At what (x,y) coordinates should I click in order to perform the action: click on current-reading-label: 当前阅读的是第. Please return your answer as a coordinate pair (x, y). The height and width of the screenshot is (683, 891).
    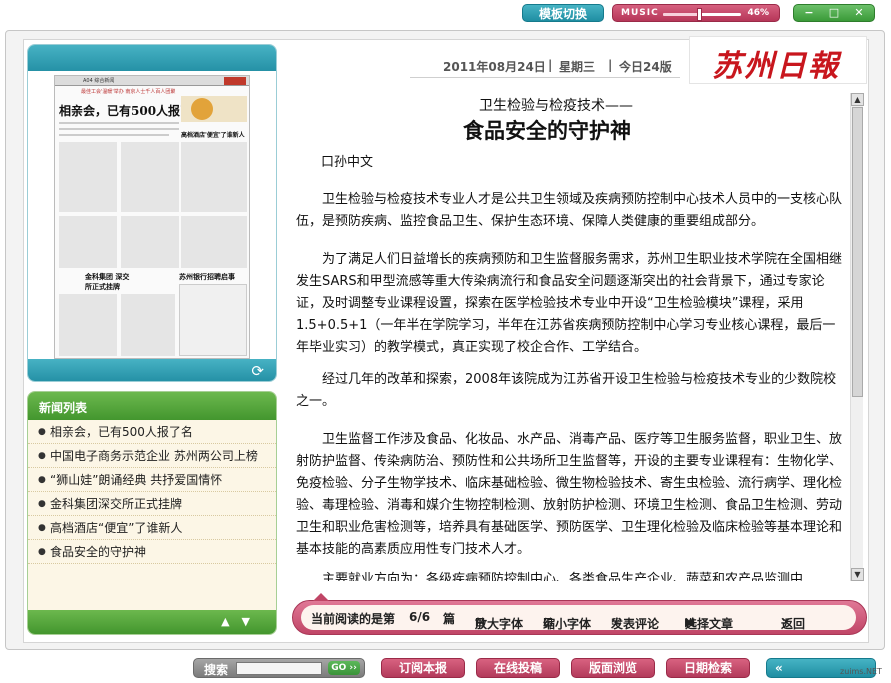
    Looking at the image, I should click on (353, 619).